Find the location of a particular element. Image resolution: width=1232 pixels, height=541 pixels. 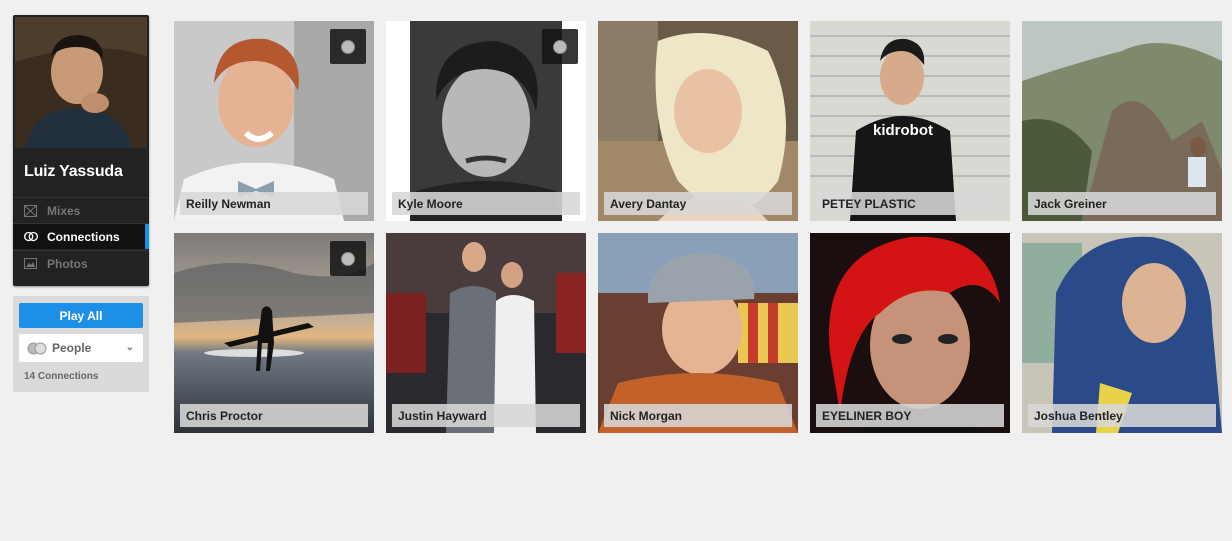

people-filter-select: People ⌄ is located at coordinates (81, 348).